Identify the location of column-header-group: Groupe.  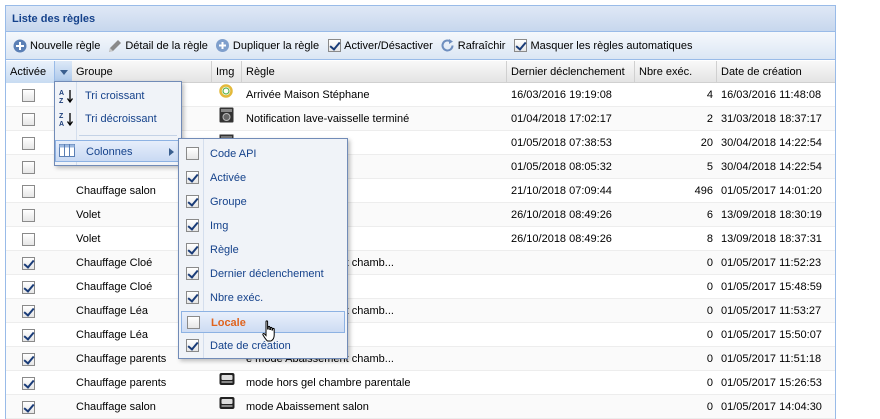
(142, 72).